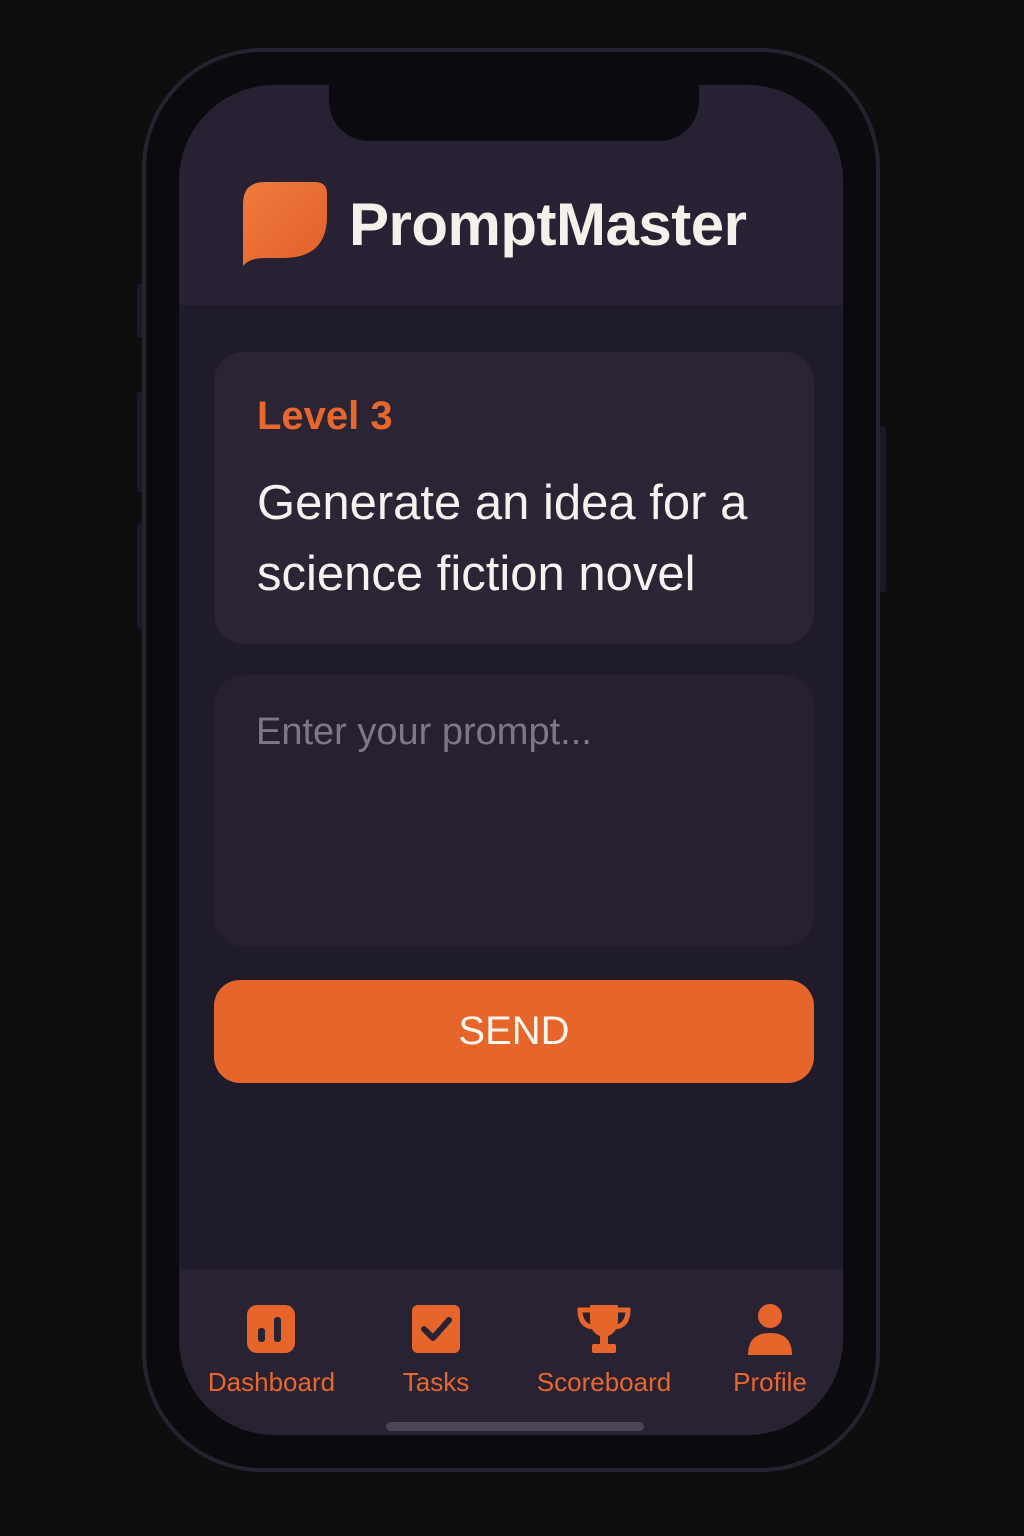 The height and width of the screenshot is (1536, 1024). What do you see at coordinates (515, 1426) in the screenshot?
I see `home-indicator` at bounding box center [515, 1426].